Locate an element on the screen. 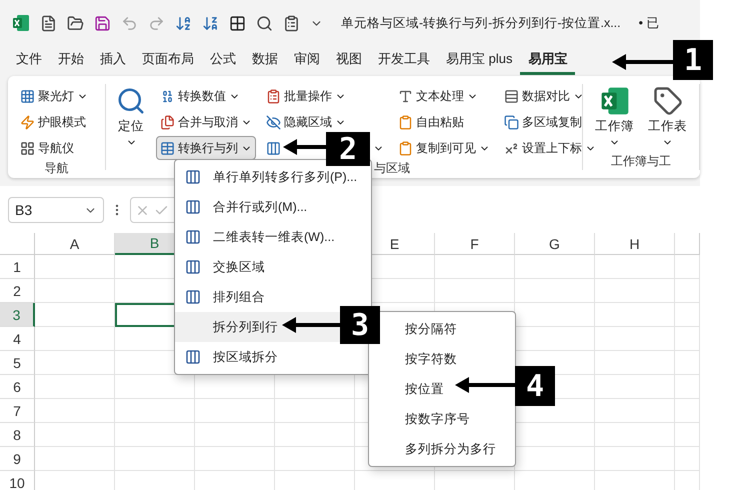 This screenshot has width=734, height=490. ribbon-tab: 文件 is located at coordinates (29, 60).